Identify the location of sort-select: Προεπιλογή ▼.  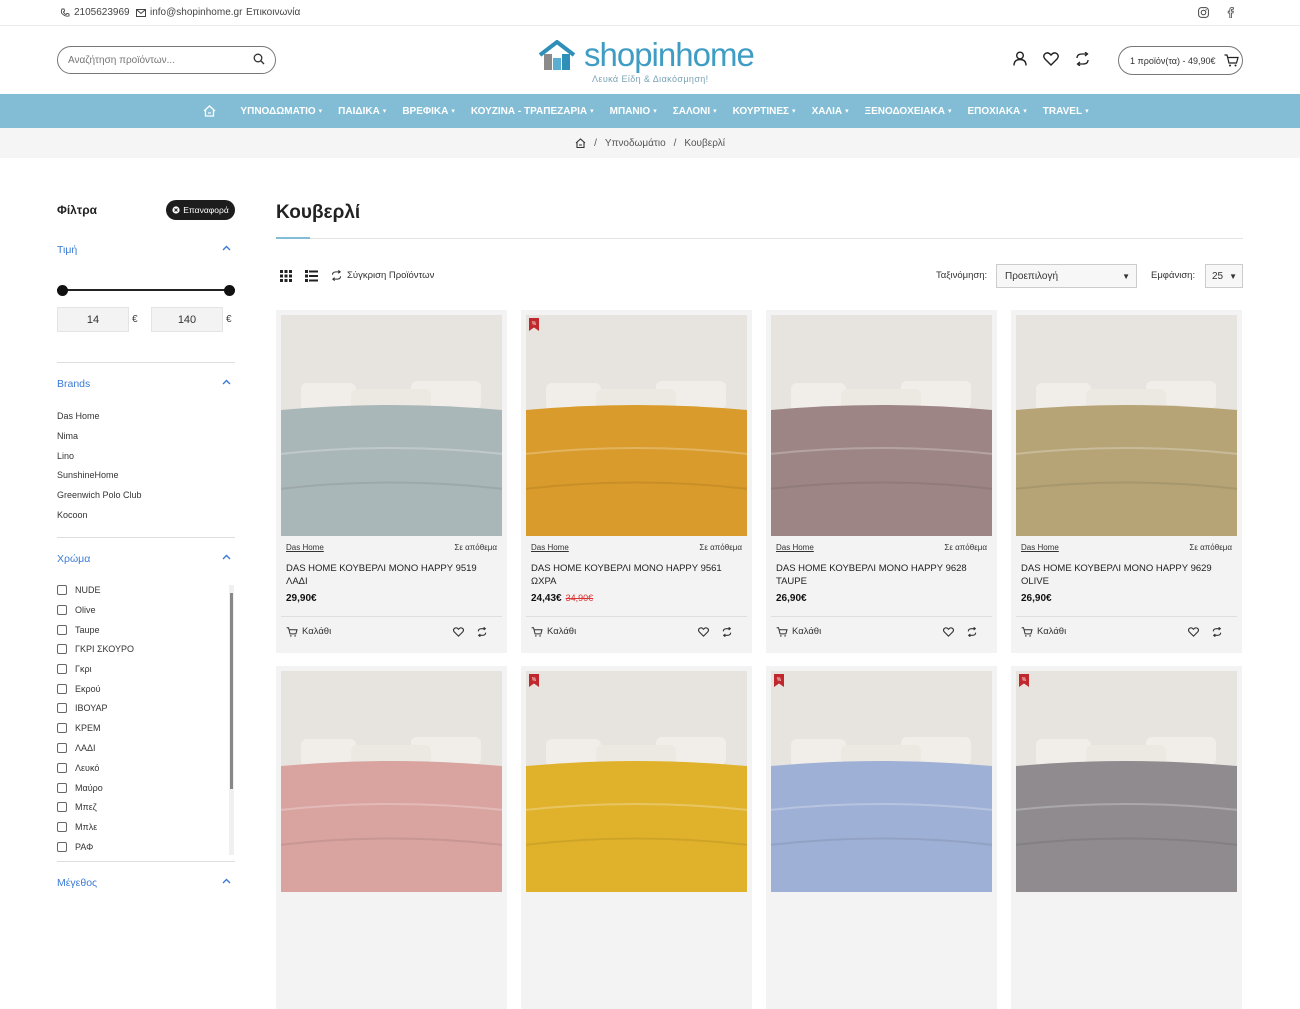
(1066, 276).